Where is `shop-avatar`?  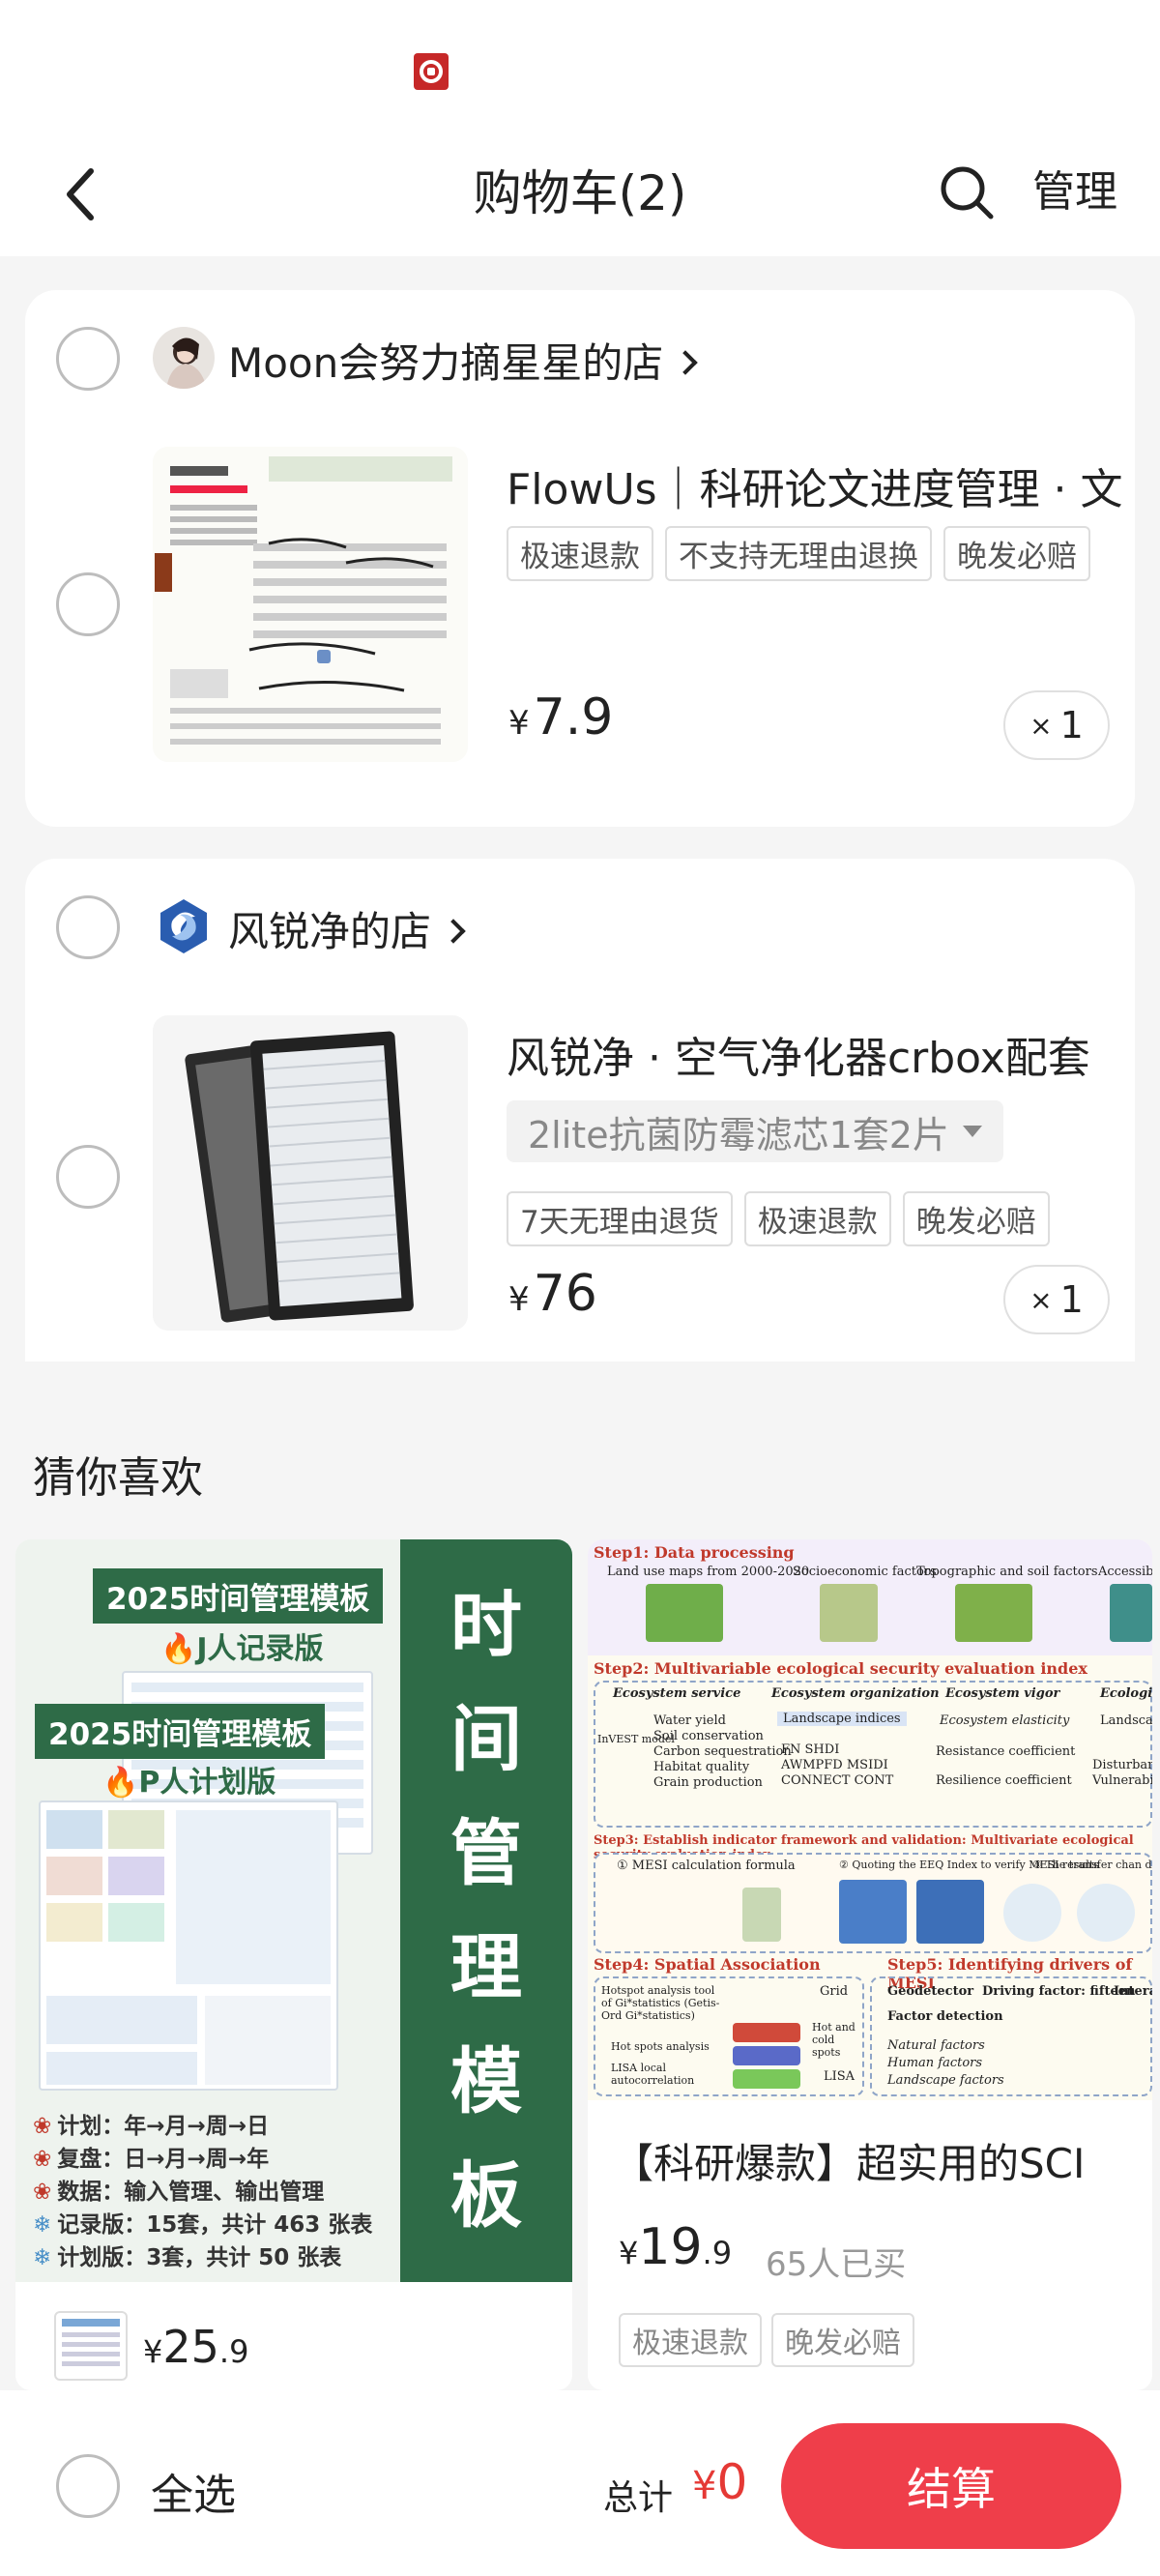 shop-avatar is located at coordinates (184, 358).